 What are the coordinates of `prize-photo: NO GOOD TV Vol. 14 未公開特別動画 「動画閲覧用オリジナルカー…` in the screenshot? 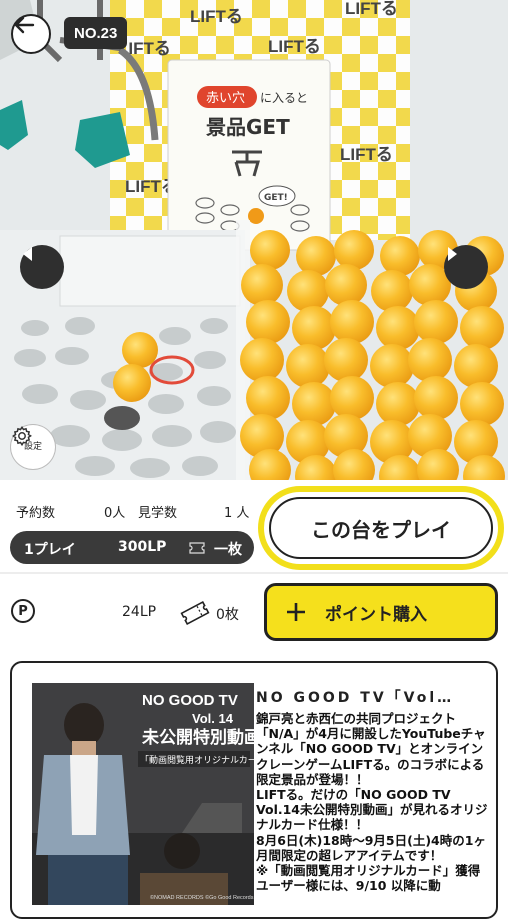 It's located at (143, 794).